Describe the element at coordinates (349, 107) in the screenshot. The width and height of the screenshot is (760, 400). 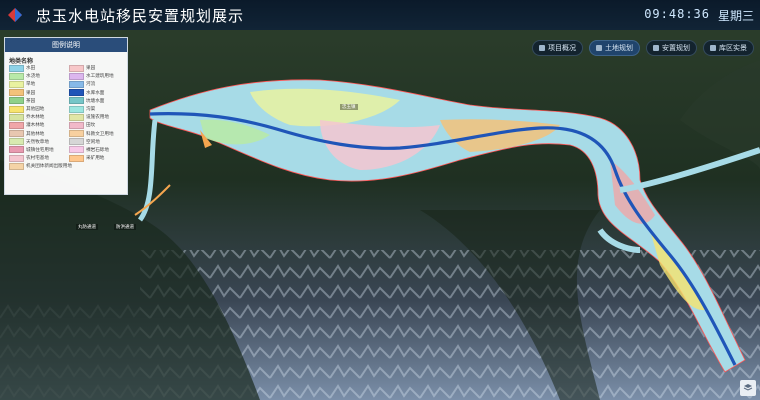
I see `map-label: 忠玉镇` at that location.